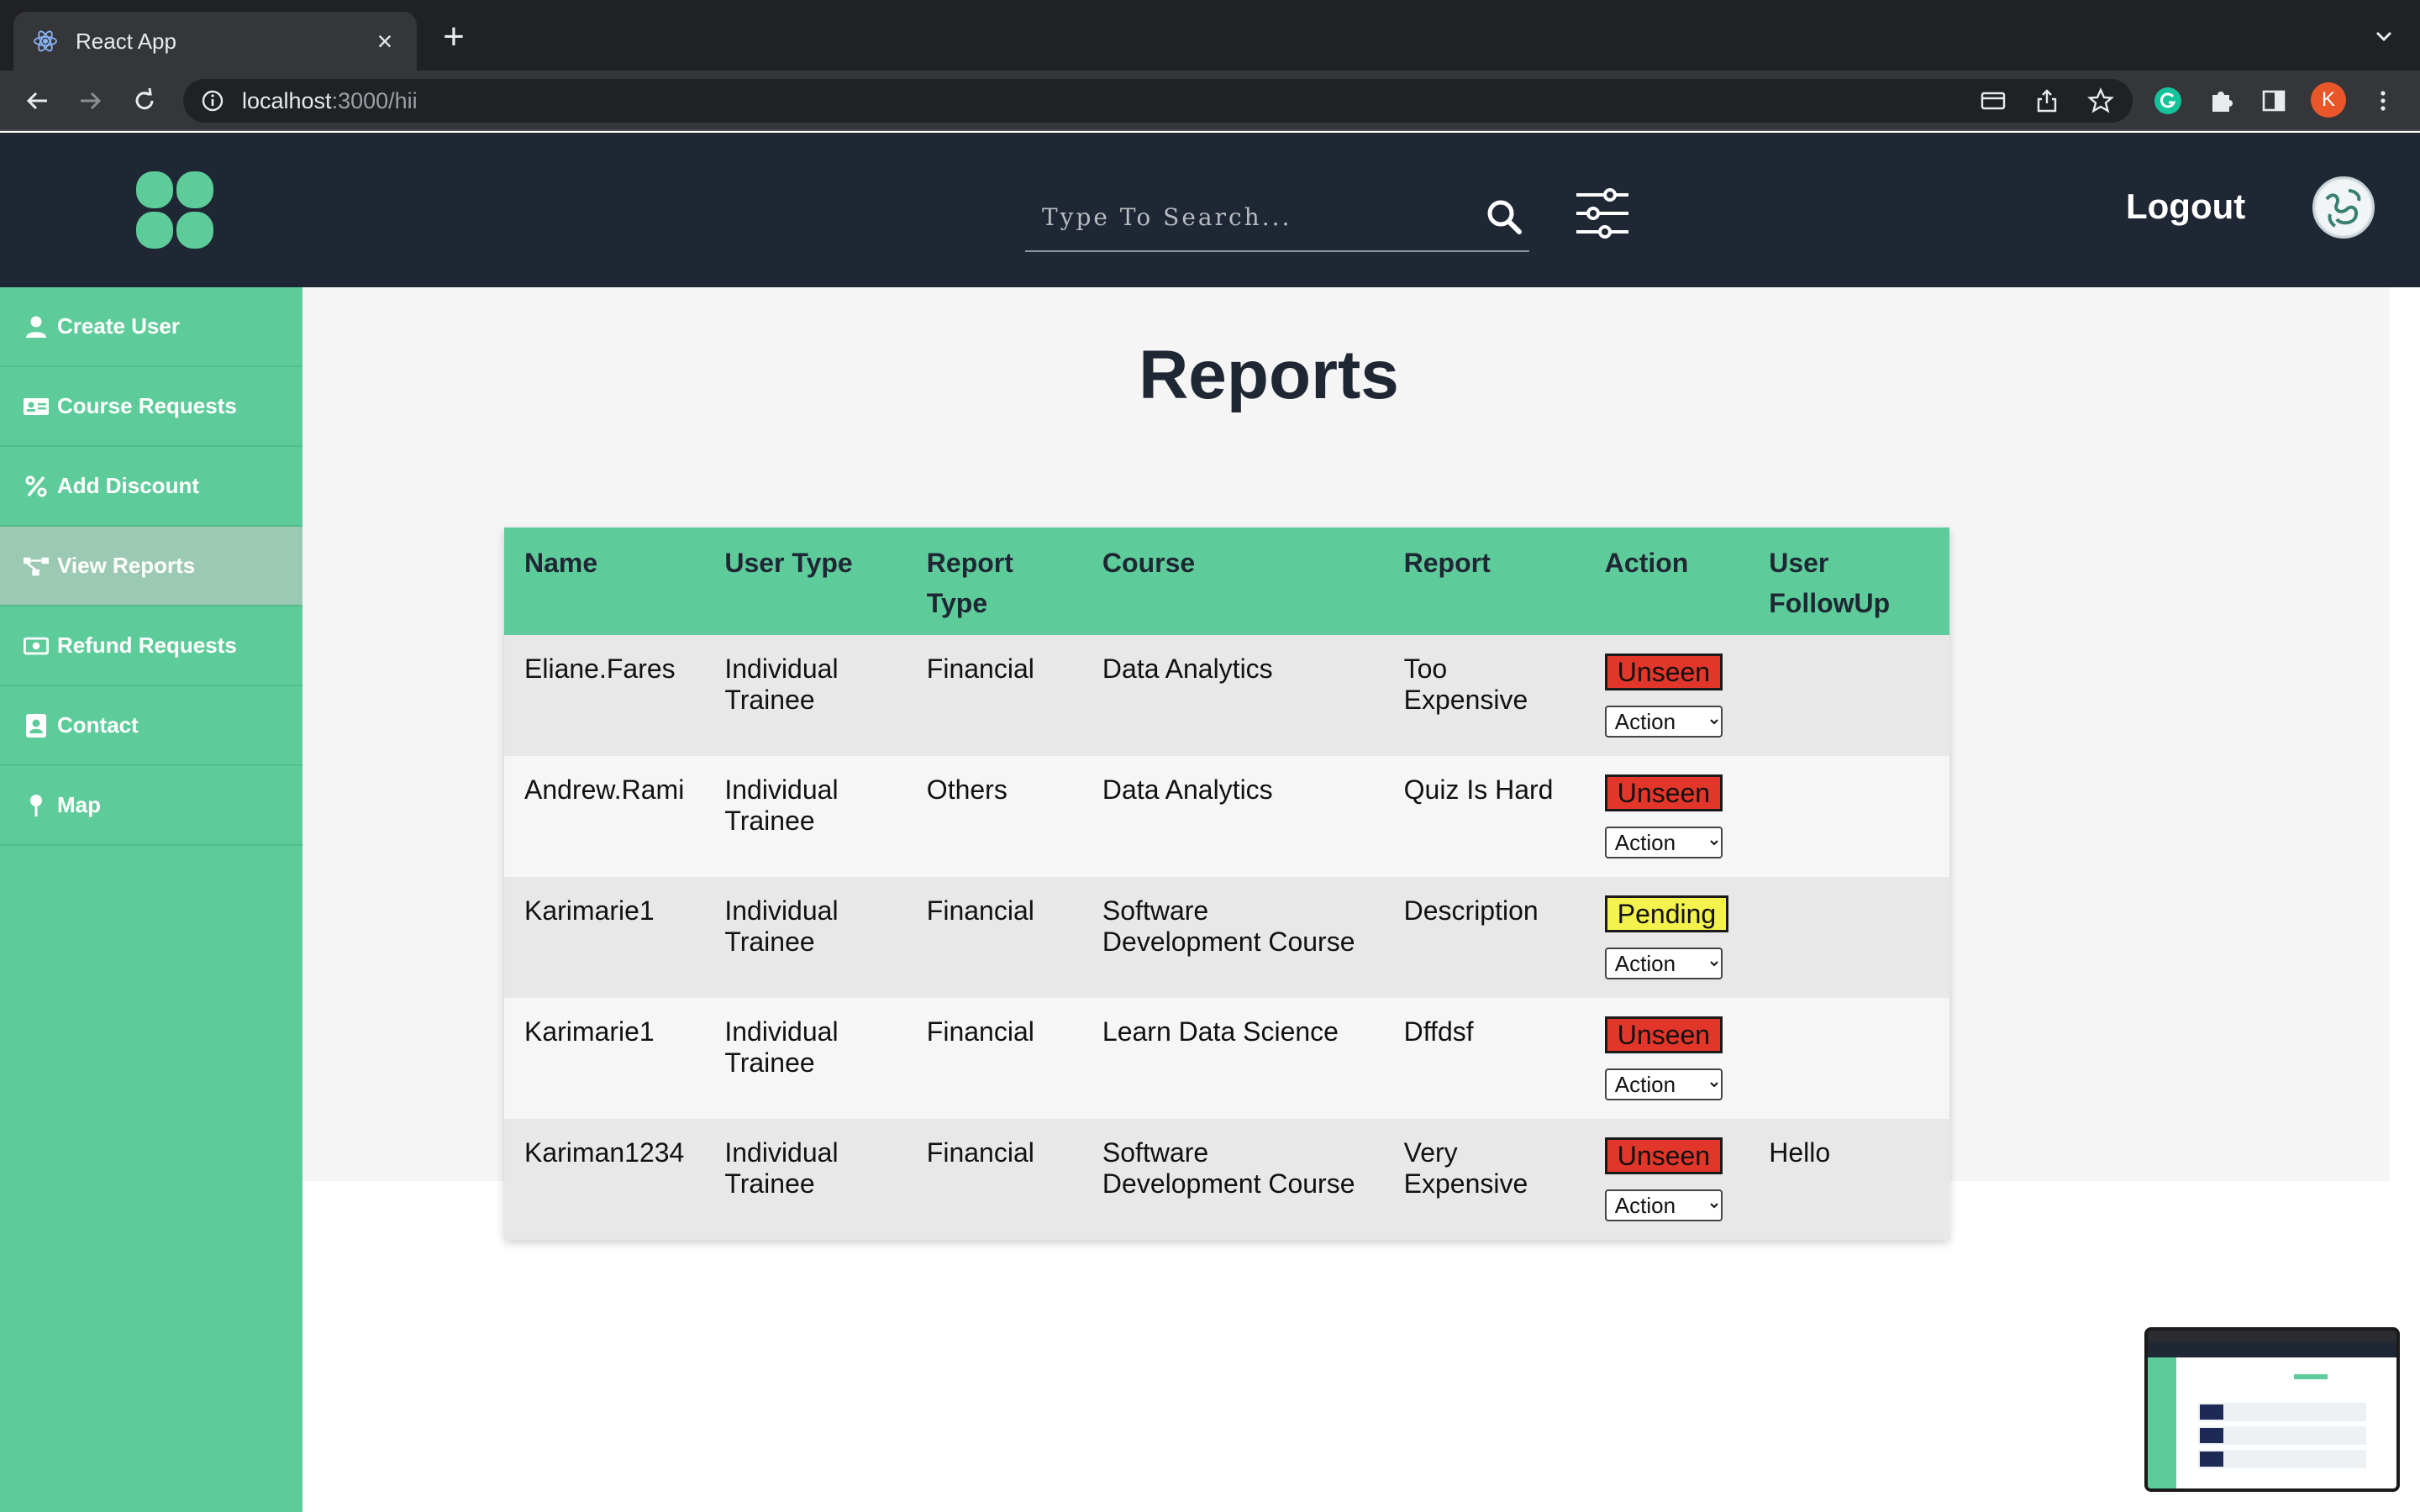 This screenshot has height=1512, width=2420. Describe the element at coordinates (144, 100) in the screenshot. I see `reload-icon` at that location.